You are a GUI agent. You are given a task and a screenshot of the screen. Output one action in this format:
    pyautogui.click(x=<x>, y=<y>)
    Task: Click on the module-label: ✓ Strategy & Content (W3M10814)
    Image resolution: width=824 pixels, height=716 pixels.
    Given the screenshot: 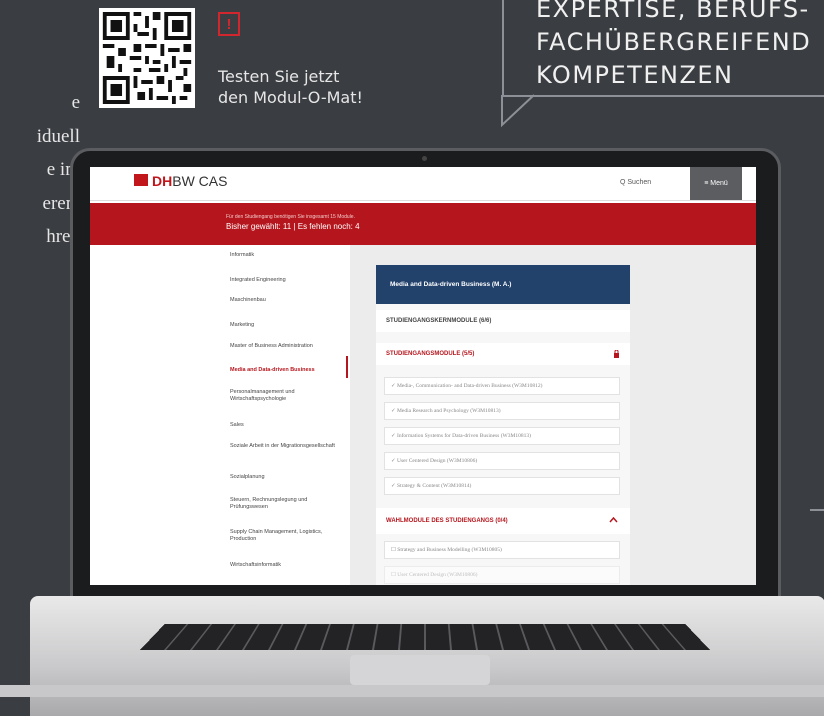 What is the action you would take?
    pyautogui.click(x=431, y=486)
    